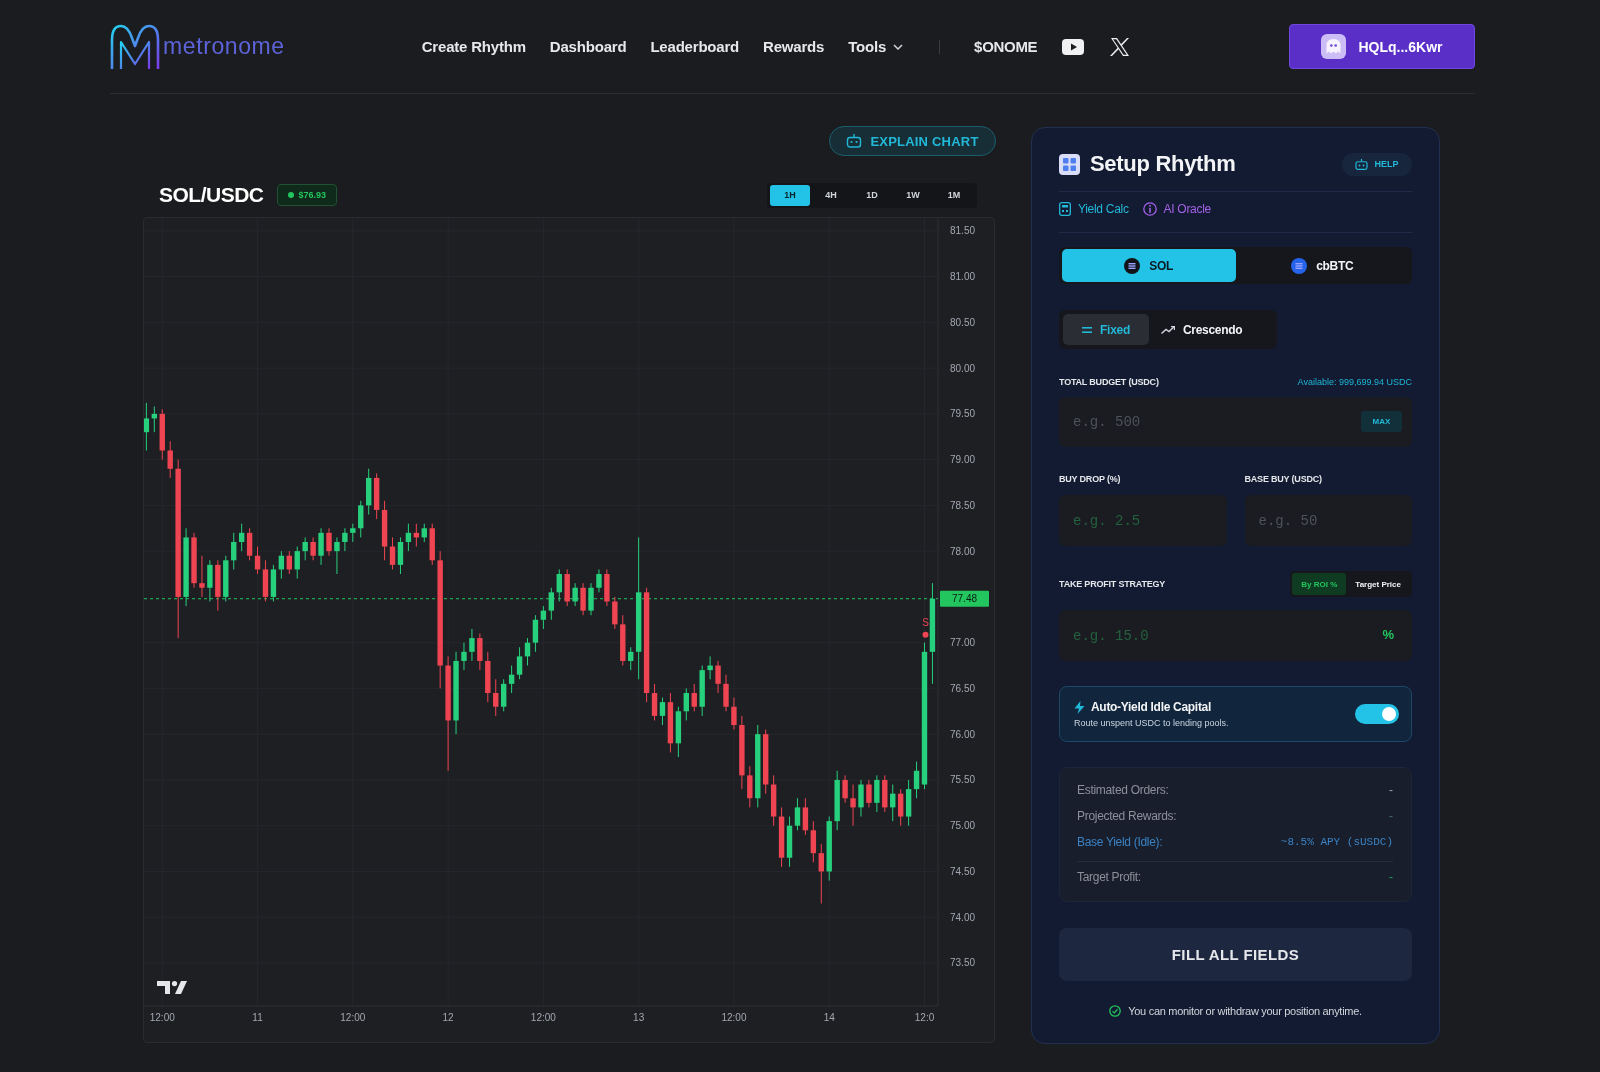 The width and height of the screenshot is (1600, 1072). Describe the element at coordinates (1120, 842) in the screenshot. I see `summary-label: Base Yield (Idle):` at that location.